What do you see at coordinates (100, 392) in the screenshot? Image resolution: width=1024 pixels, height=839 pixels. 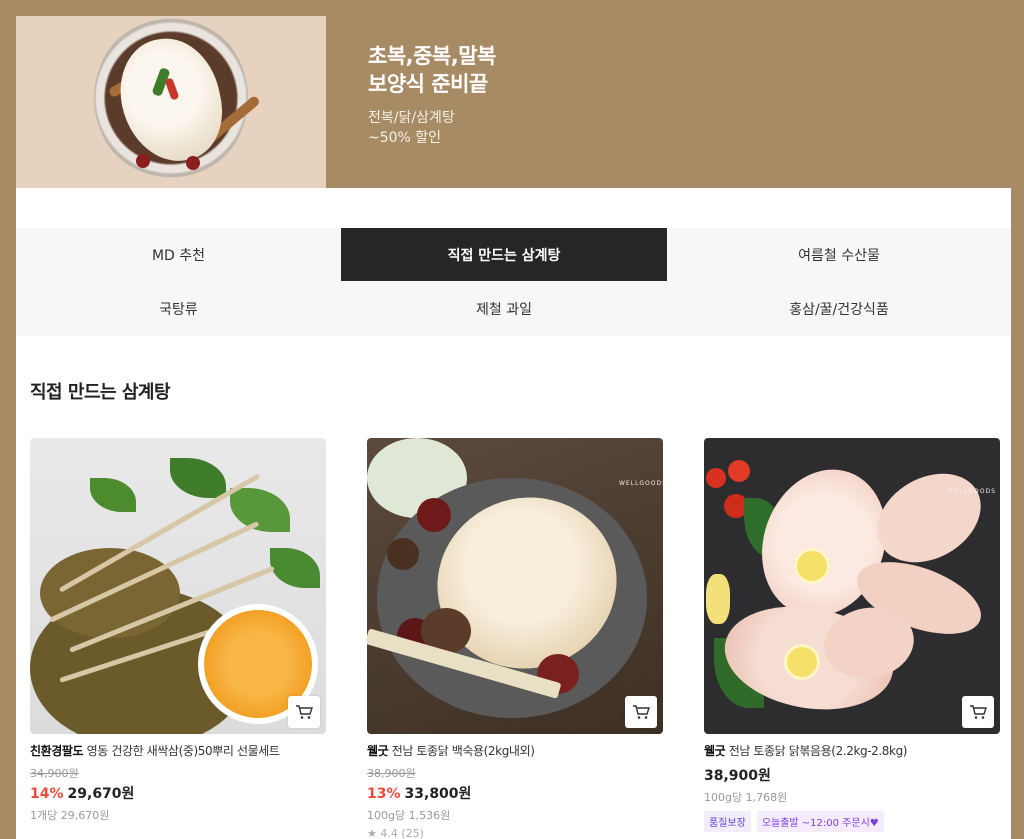 I see `section-title: 직접 만드는 삼계탕` at bounding box center [100, 392].